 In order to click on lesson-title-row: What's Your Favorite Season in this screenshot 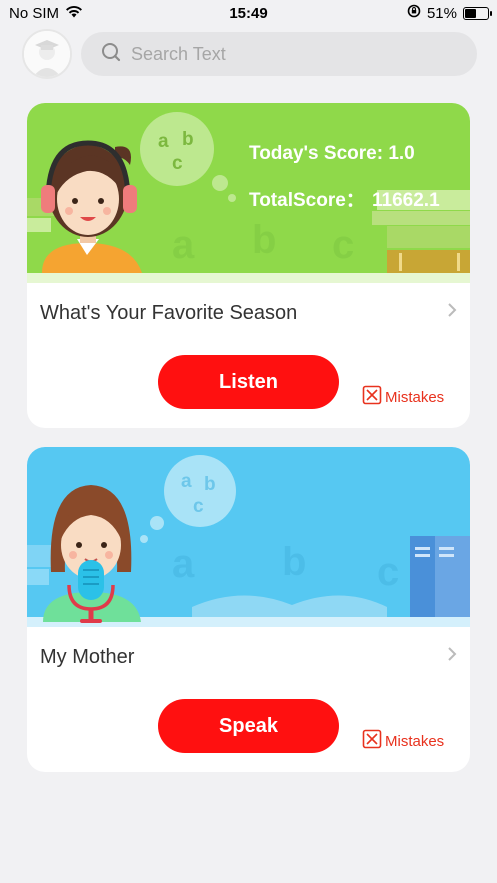, I will do `click(248, 313)`.